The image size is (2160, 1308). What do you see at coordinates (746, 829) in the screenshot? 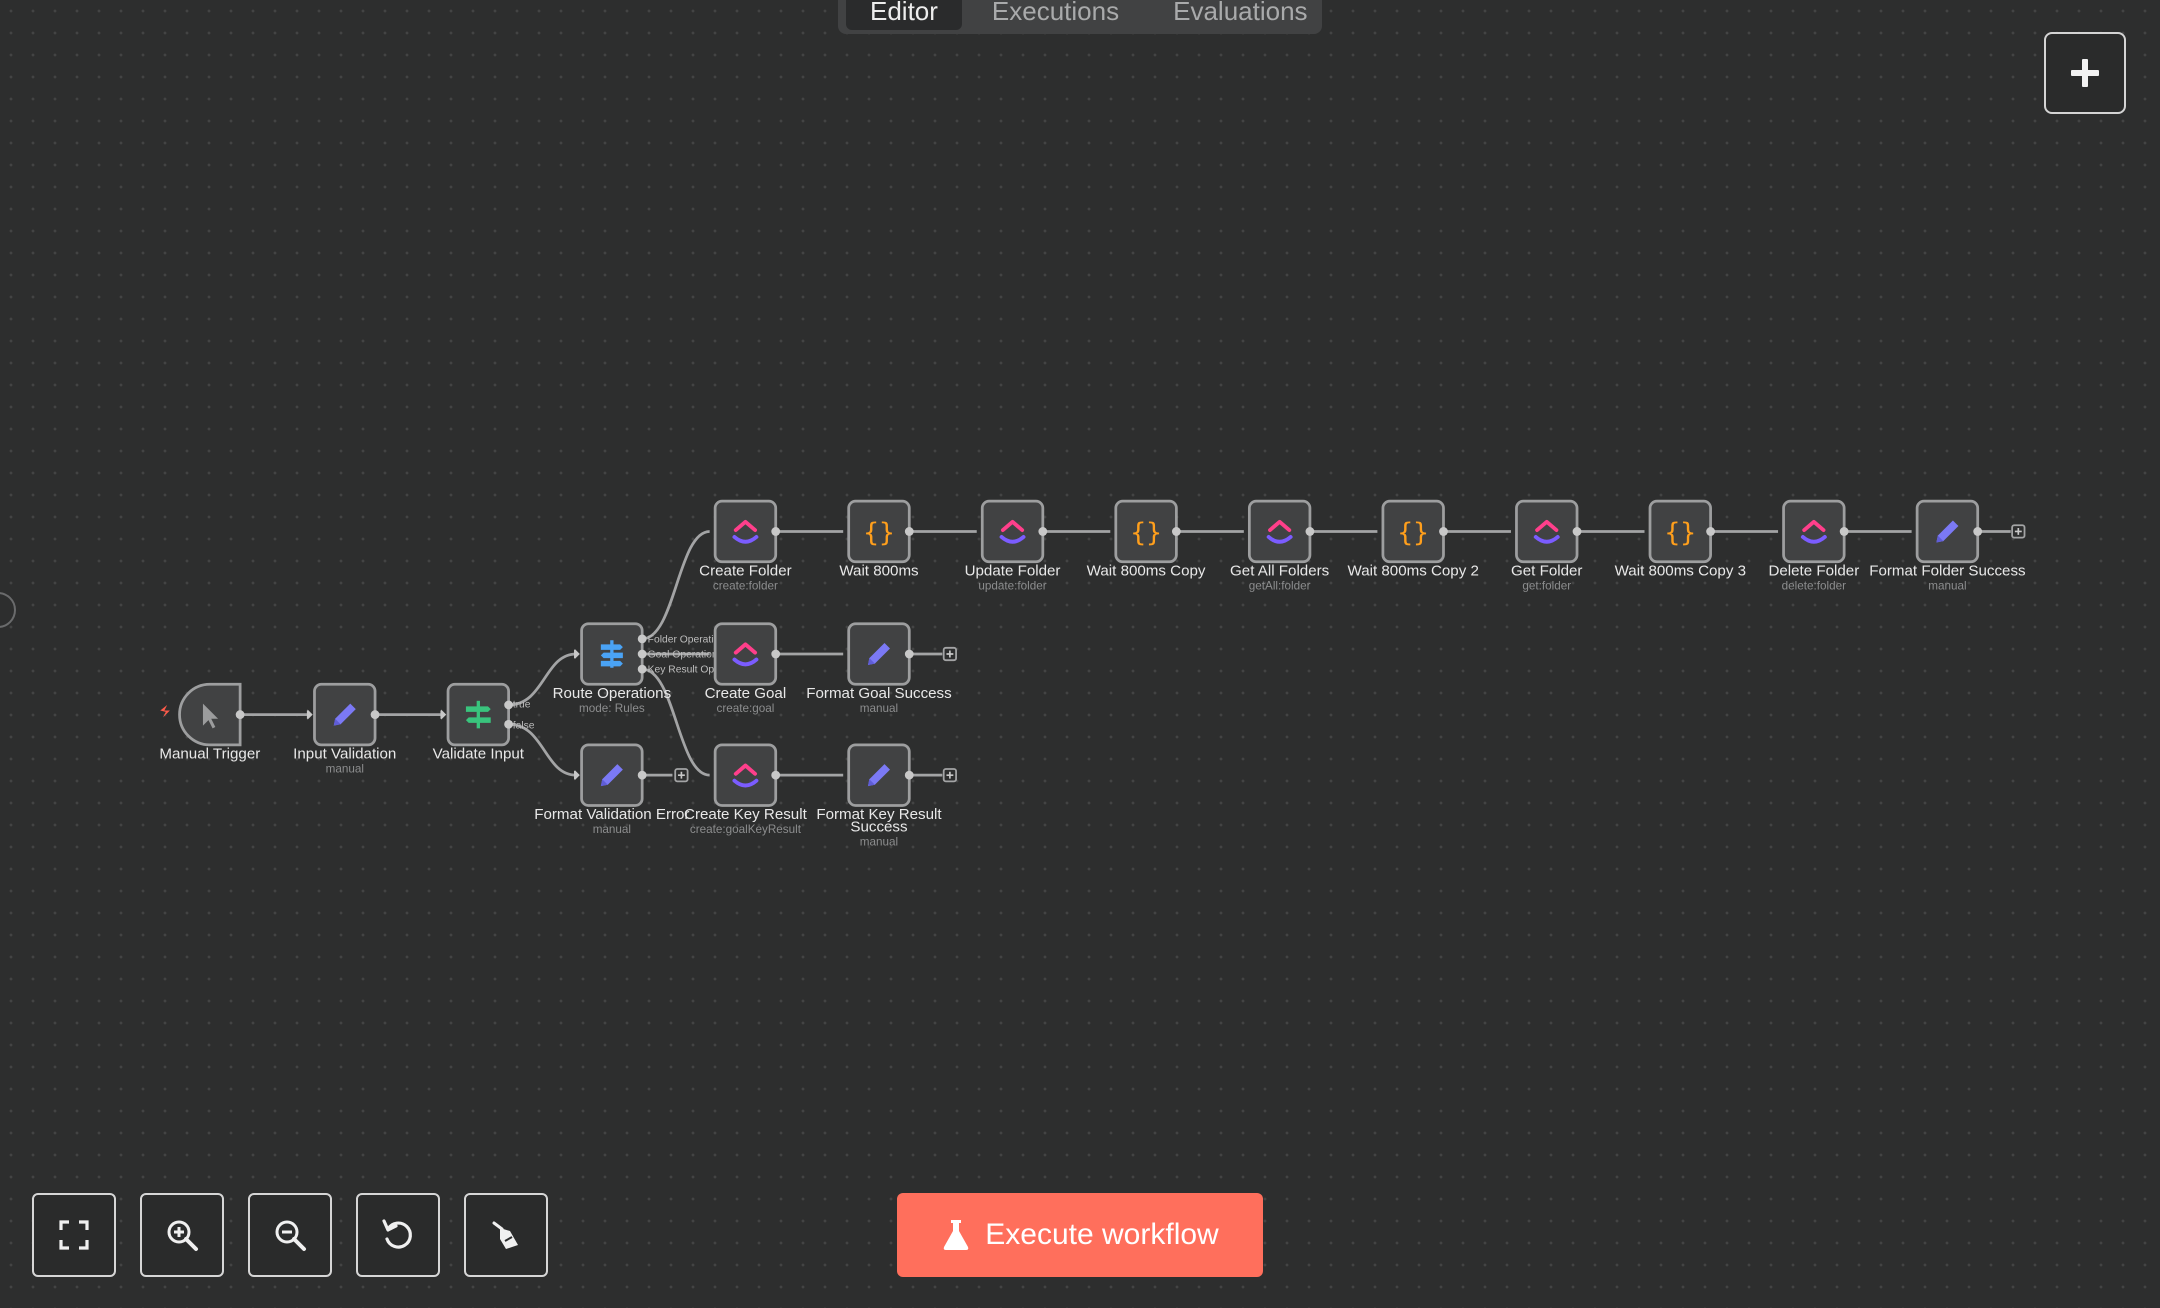
I see `node-sublabel: create:goalKeyResult` at bounding box center [746, 829].